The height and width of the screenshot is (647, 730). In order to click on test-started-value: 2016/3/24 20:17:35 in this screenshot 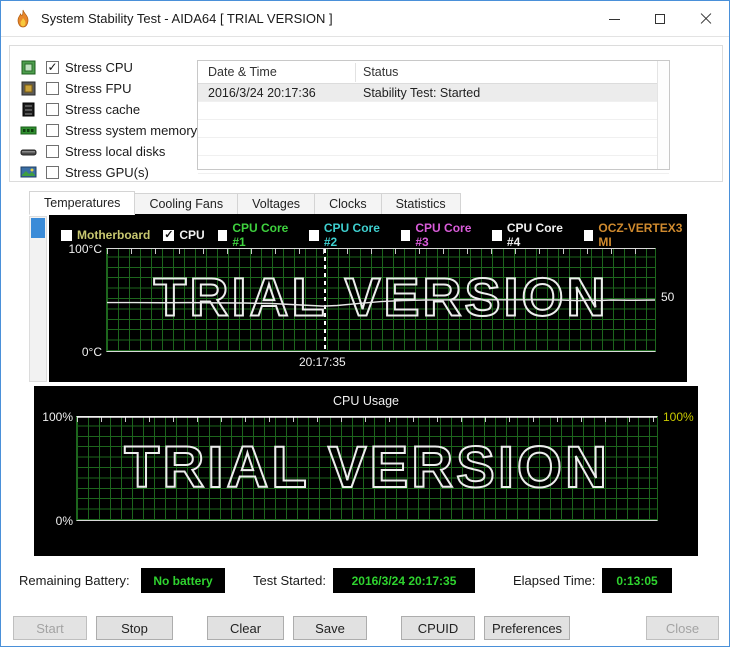, I will do `click(404, 580)`.